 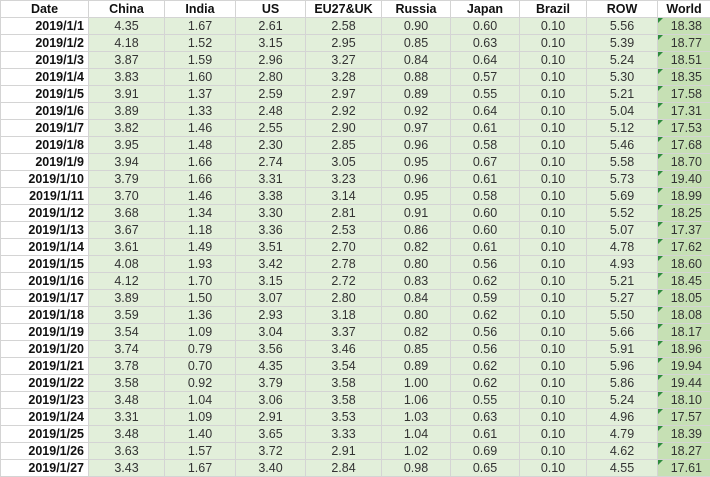 I want to click on us-value-cell: 3.31, so click(x=270, y=179).